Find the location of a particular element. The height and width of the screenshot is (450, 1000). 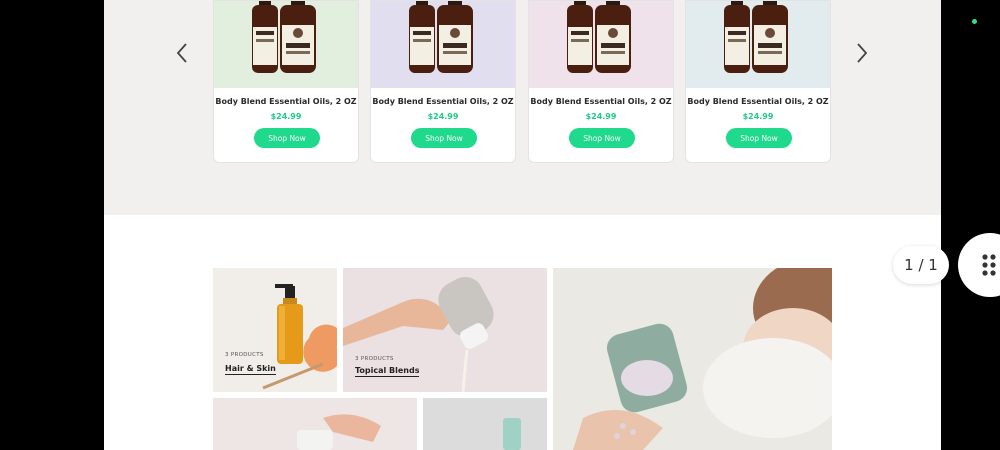

carousel-next-button is located at coordinates (862, 53).